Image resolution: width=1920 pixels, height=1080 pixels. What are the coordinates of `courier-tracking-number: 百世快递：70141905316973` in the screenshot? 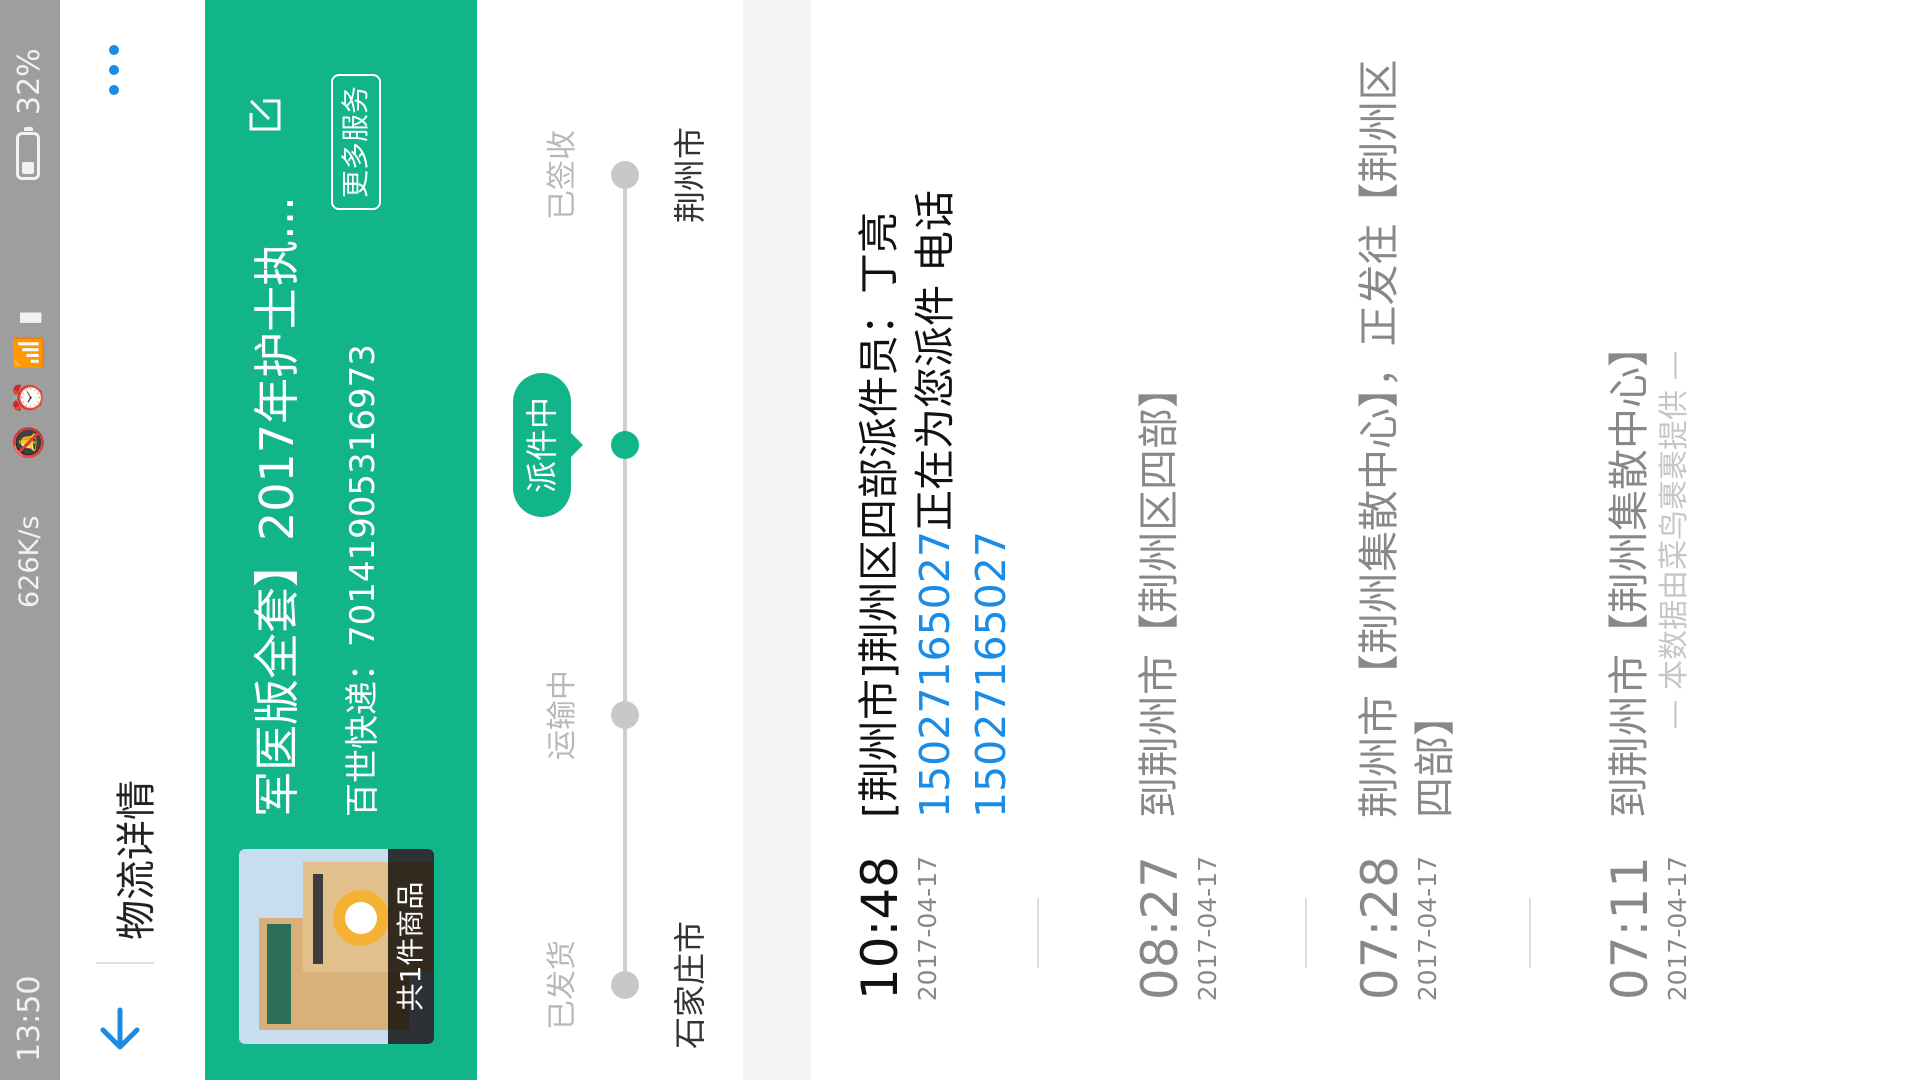 It's located at (363, 580).